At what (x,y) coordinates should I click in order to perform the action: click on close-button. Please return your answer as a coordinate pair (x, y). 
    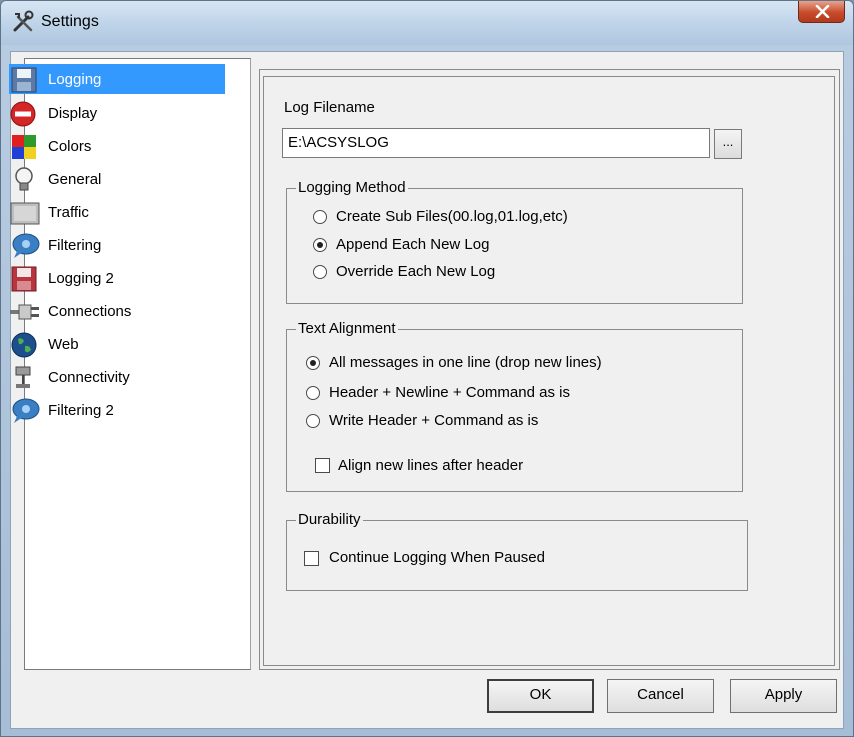
    Looking at the image, I should click on (821, 12).